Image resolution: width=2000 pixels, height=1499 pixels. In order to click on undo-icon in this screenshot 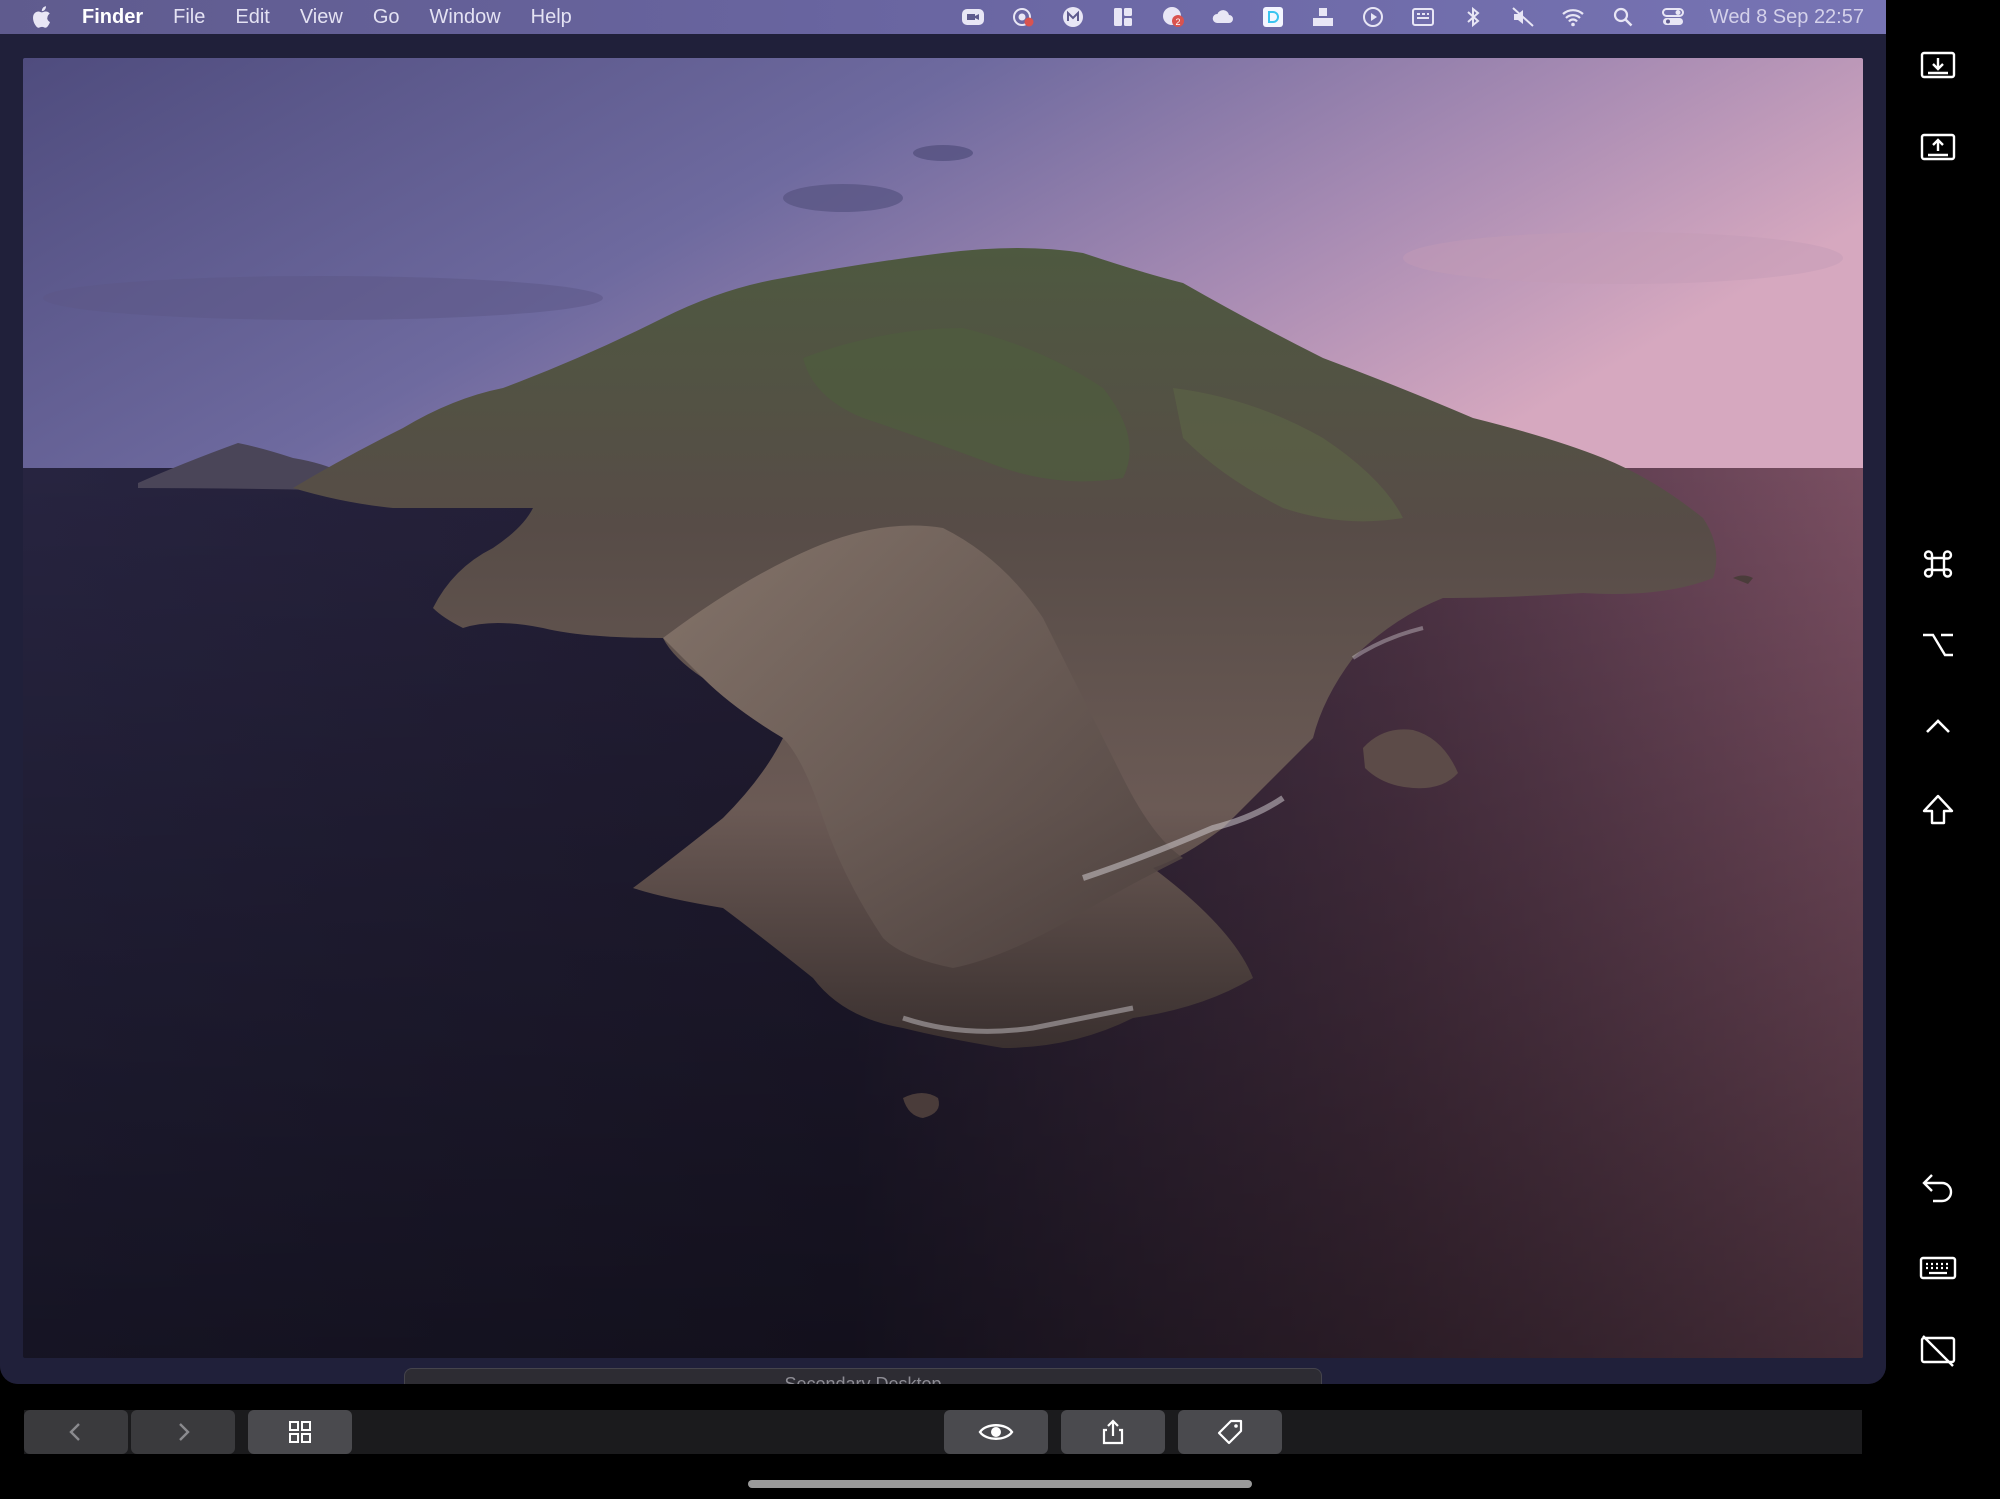, I will do `click(1938, 1186)`.